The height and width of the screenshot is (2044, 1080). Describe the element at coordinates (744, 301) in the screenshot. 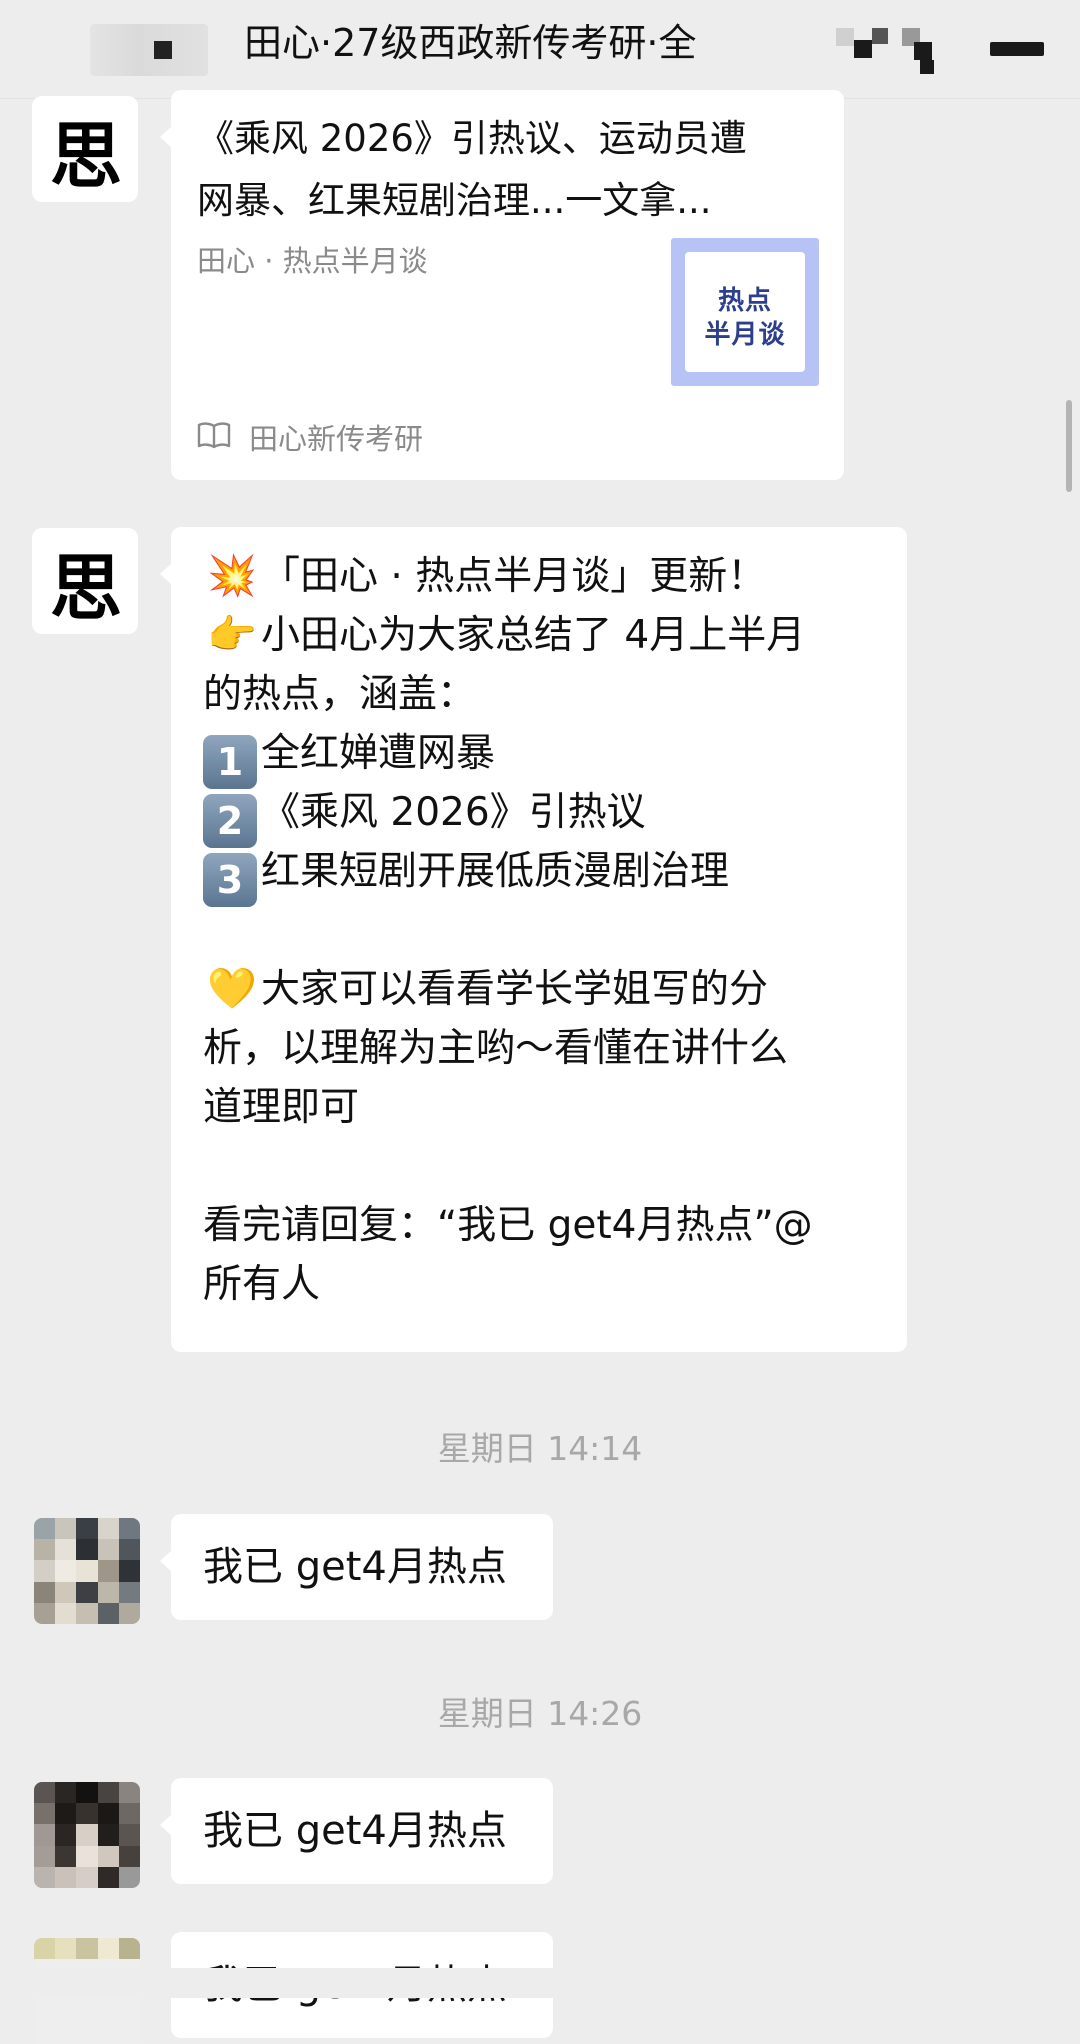

I see `thumbnail-text: 热点` at that location.